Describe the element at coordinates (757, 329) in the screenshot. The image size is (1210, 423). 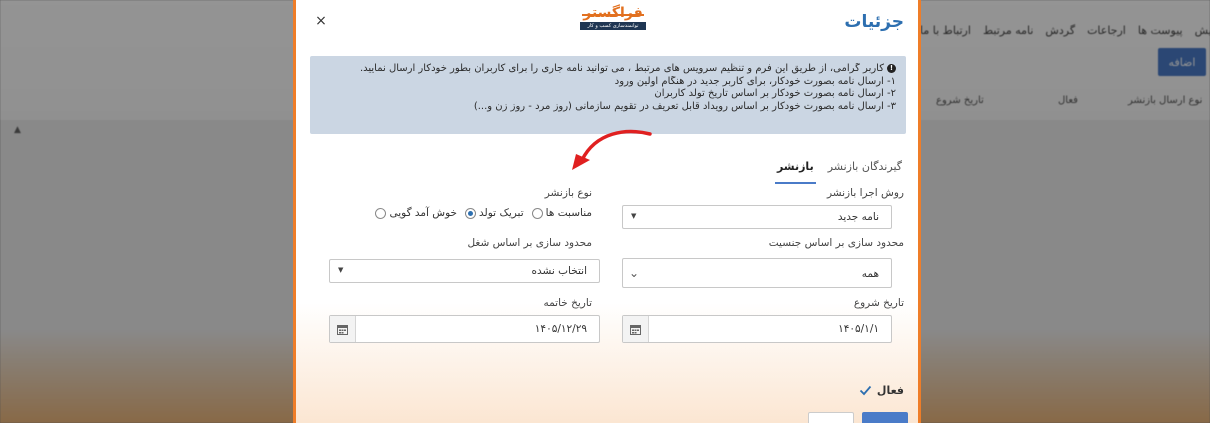
I see `start-date-input: ۱۴۰۵/۱/۱` at that location.